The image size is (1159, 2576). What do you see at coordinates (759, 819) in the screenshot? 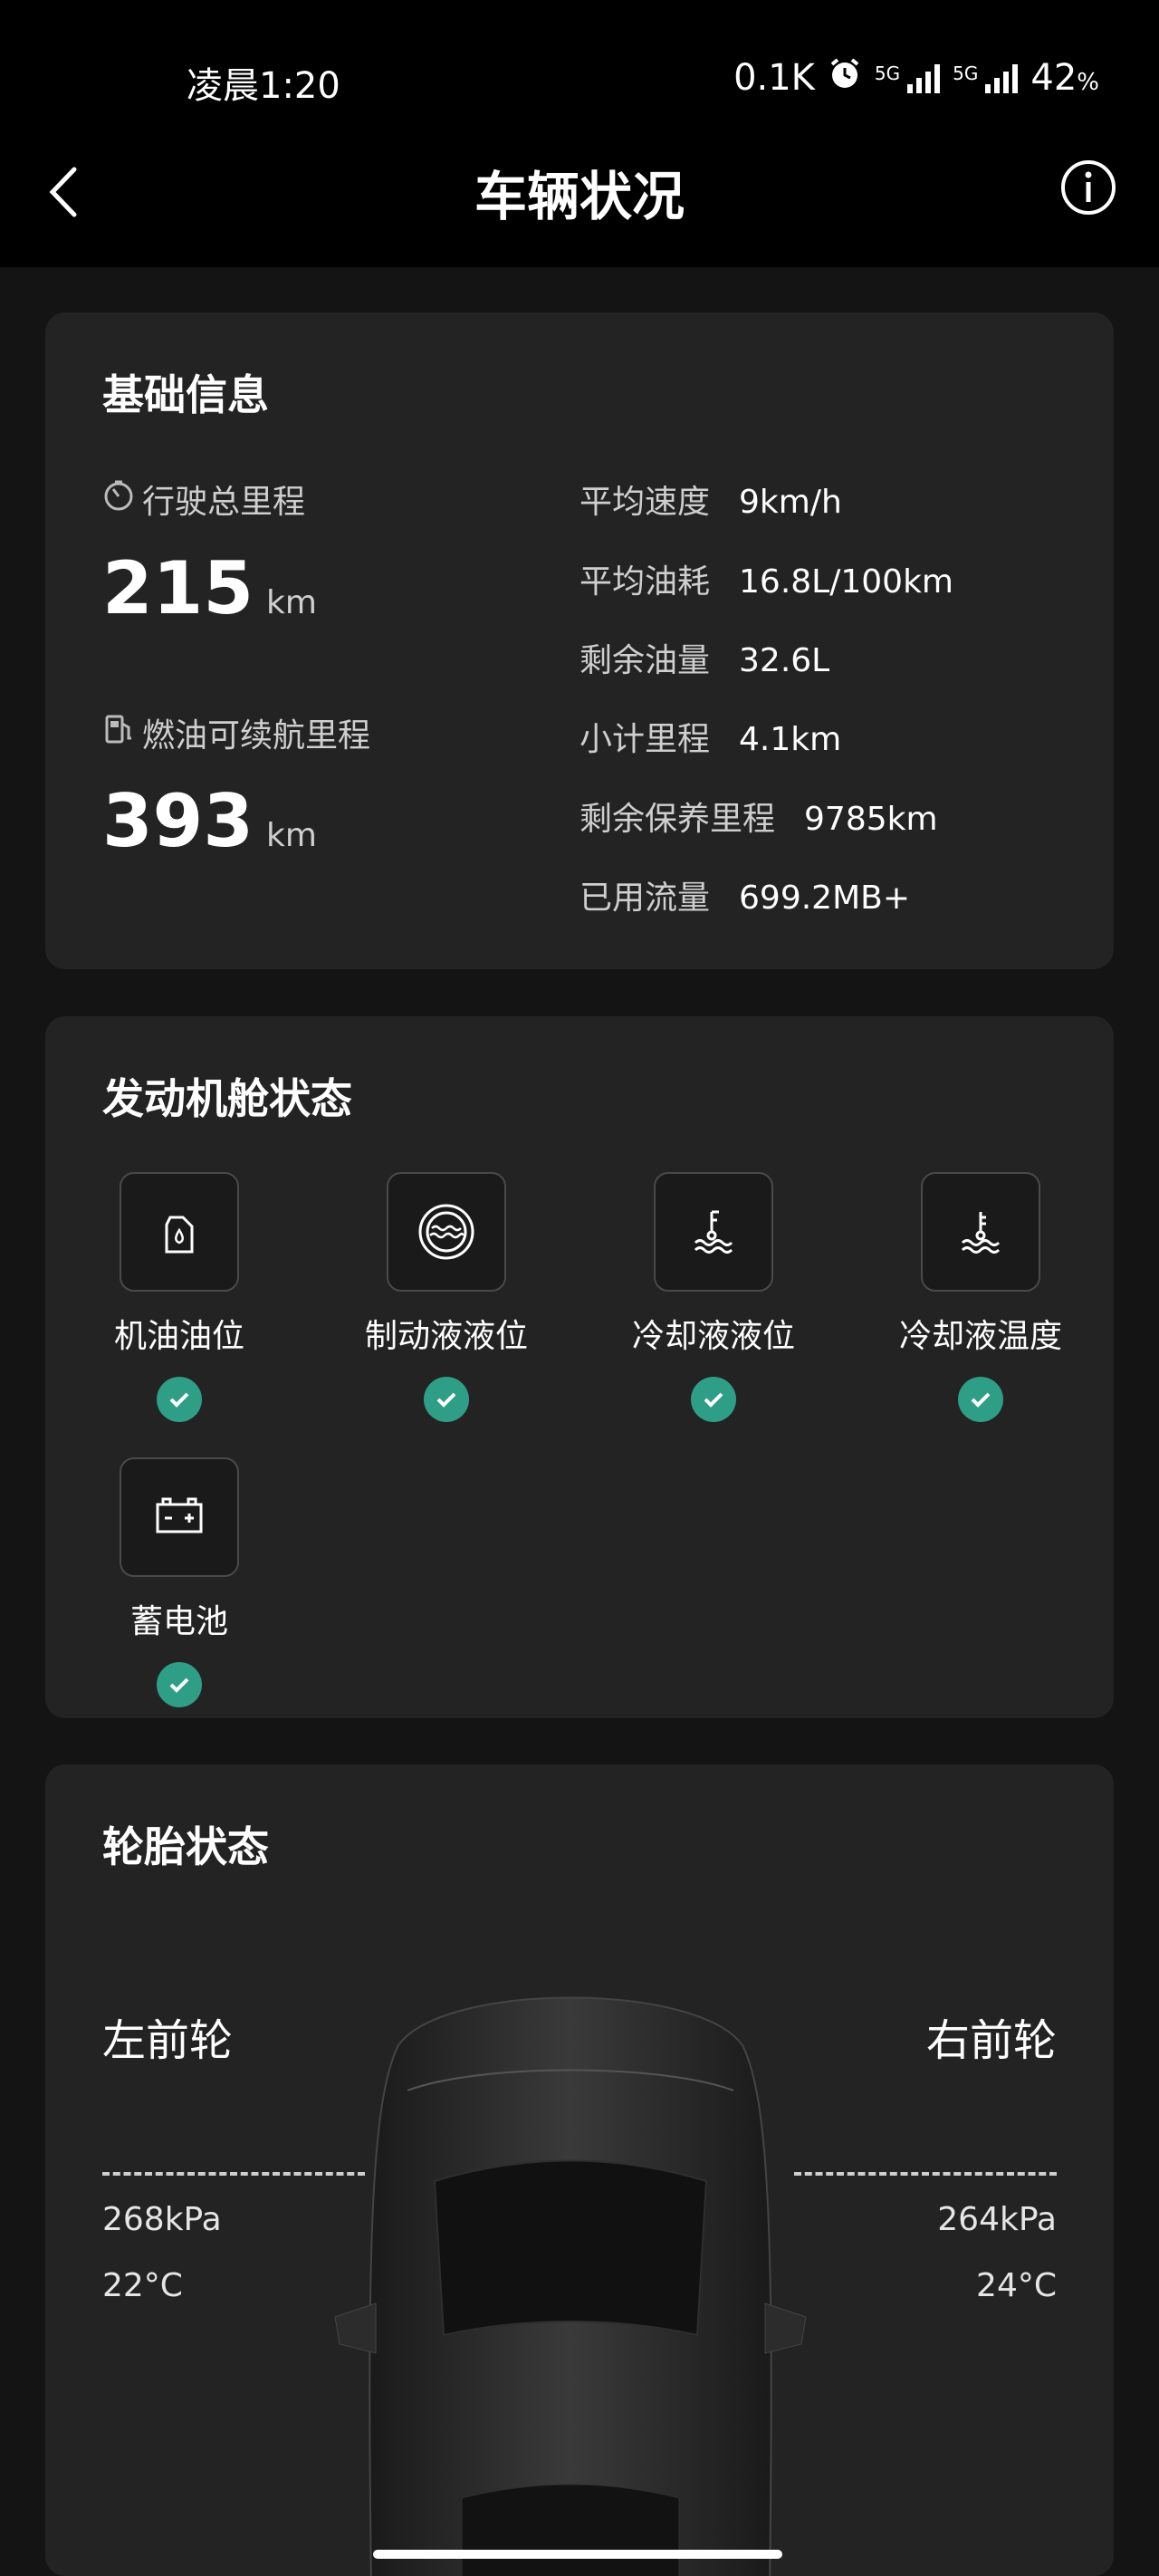
I see `stat-maintenance: 剩余保养里程 9785km` at bounding box center [759, 819].